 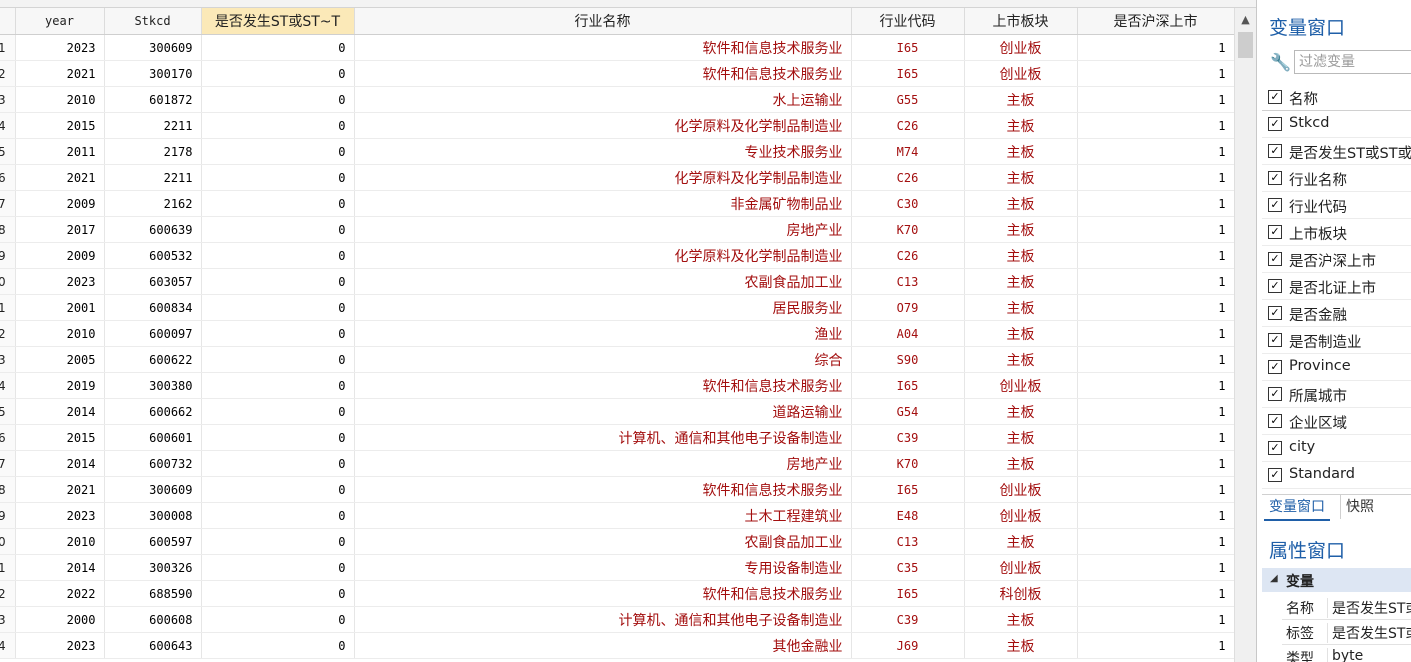 I want to click on wrench-icon: 🔧, so click(x=1280, y=63).